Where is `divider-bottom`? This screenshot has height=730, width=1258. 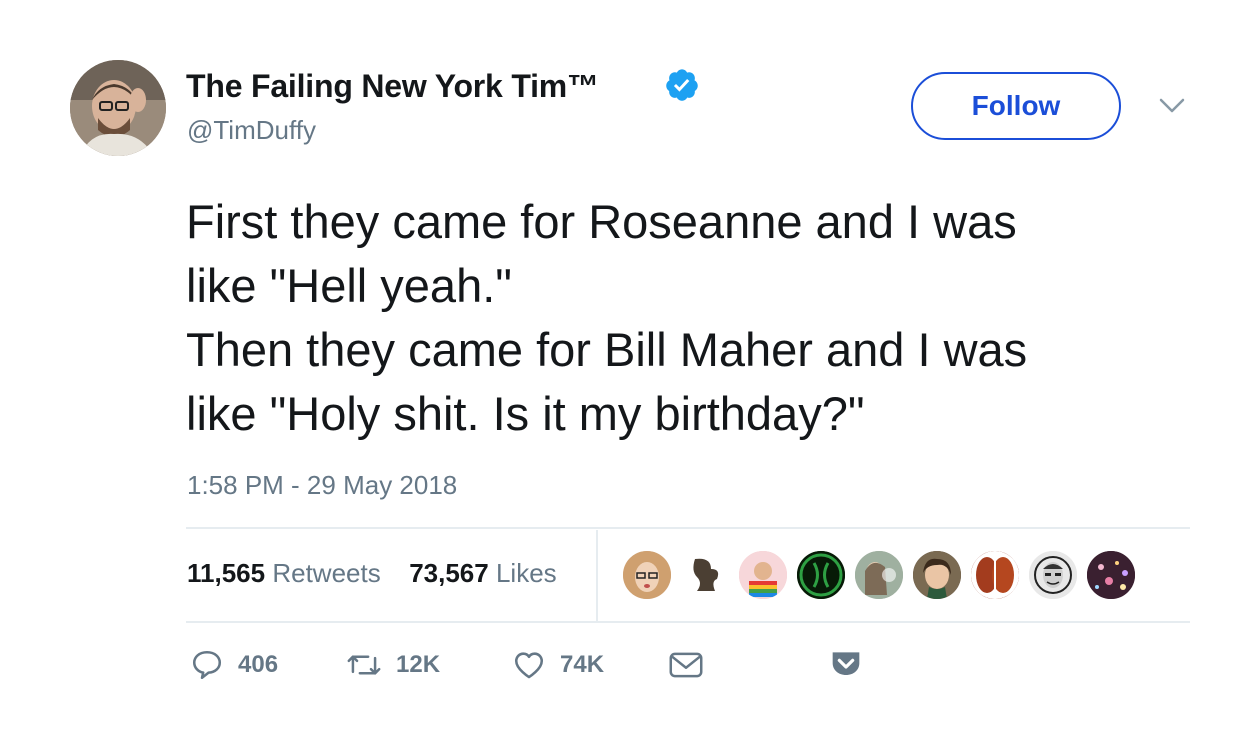 divider-bottom is located at coordinates (688, 622).